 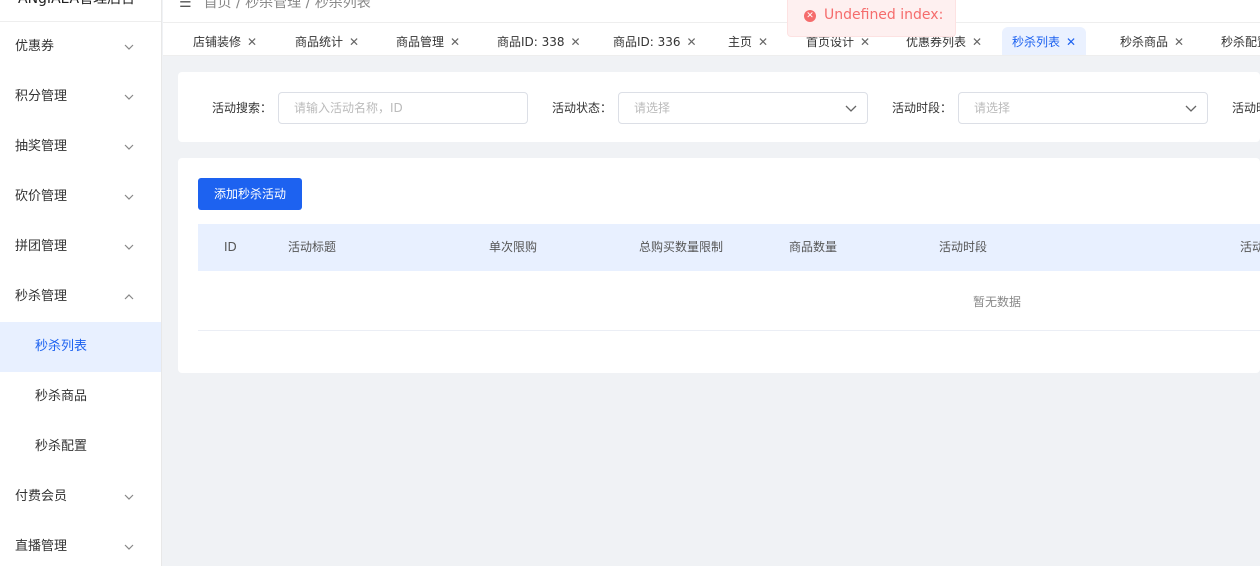 What do you see at coordinates (1144, 42) in the screenshot?
I see `tab-label: 秒杀商品` at bounding box center [1144, 42].